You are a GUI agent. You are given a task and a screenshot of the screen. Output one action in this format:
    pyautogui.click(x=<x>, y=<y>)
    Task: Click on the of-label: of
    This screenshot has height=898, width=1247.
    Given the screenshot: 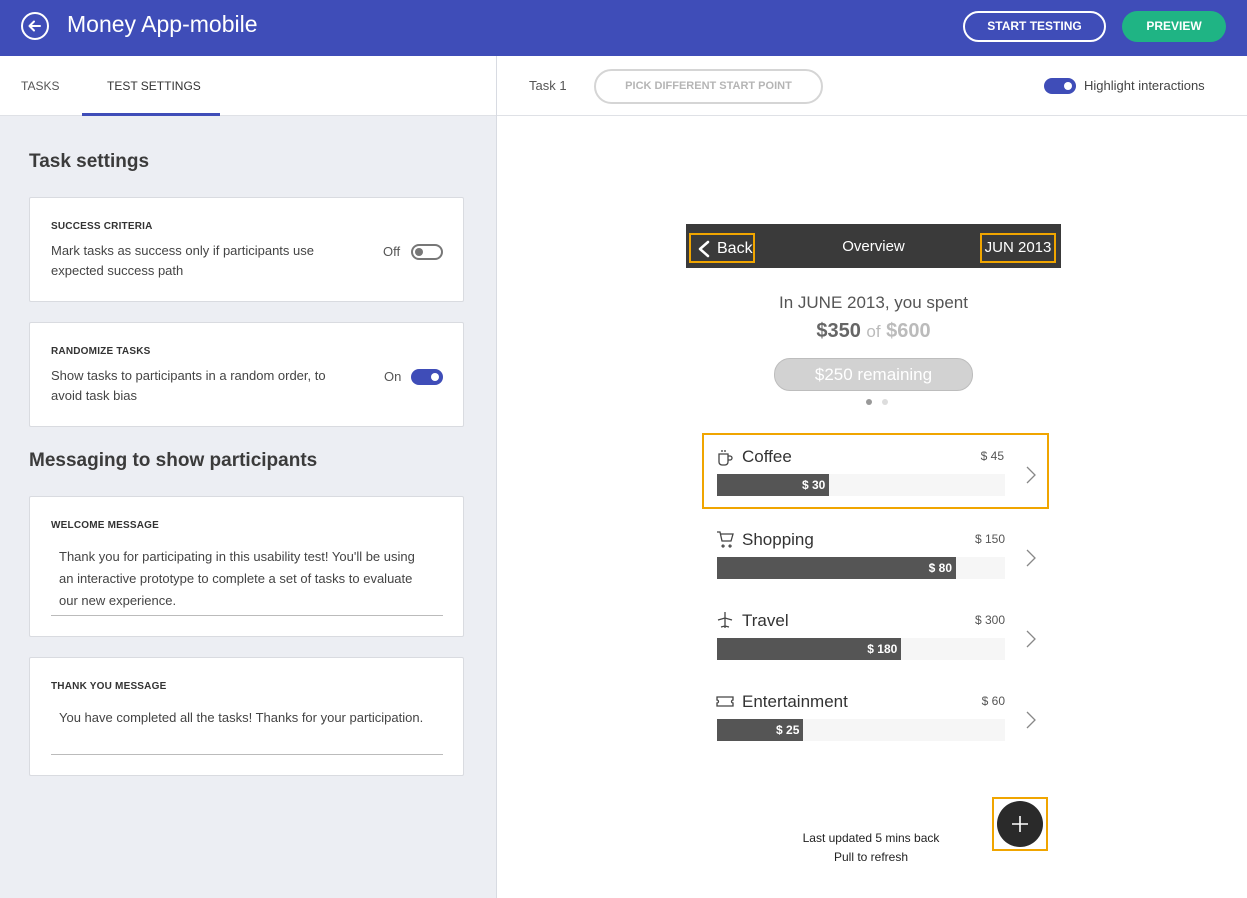 What is the action you would take?
    pyautogui.click(x=873, y=331)
    